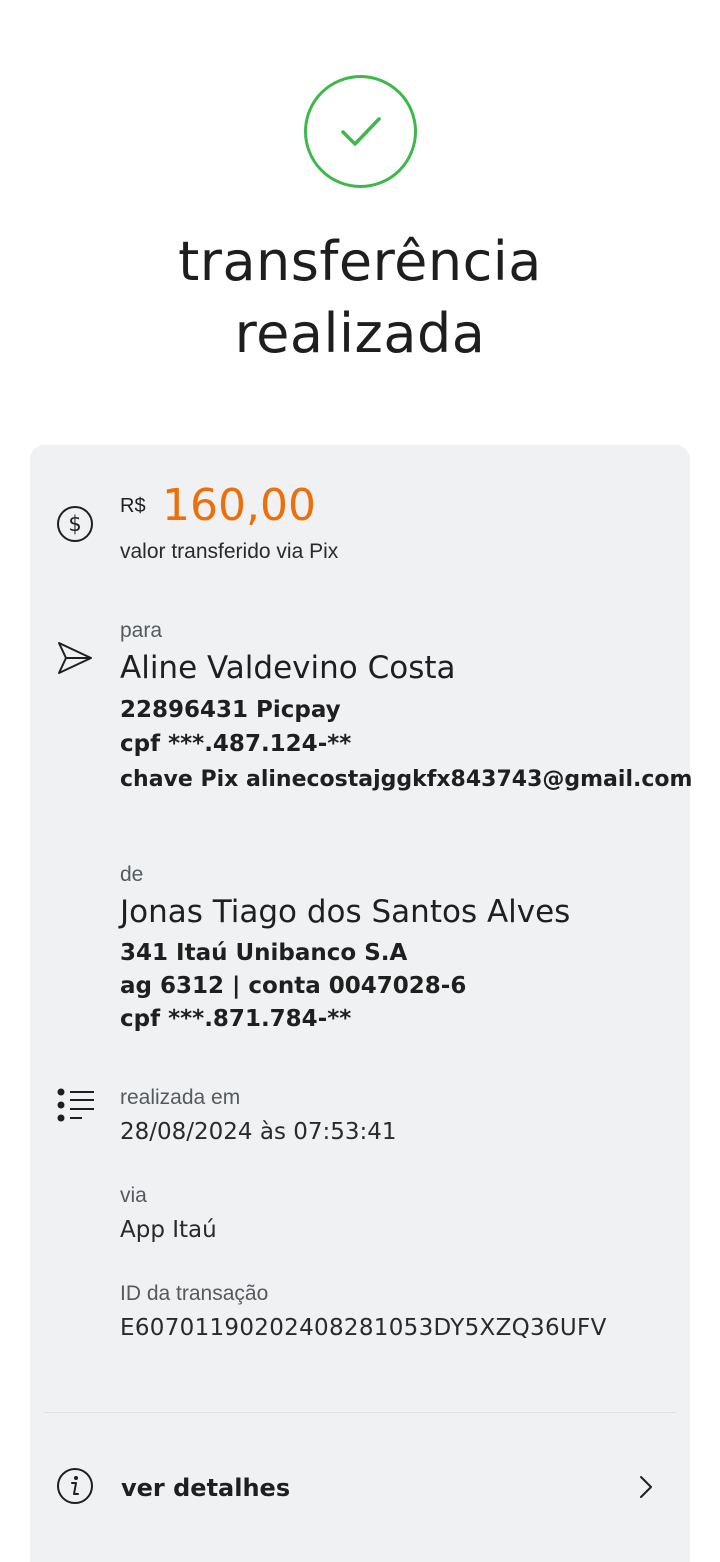 This screenshot has width=720, height=1562. I want to click on sender-name: Jonas Tiago dos Santos Alves, so click(345, 912).